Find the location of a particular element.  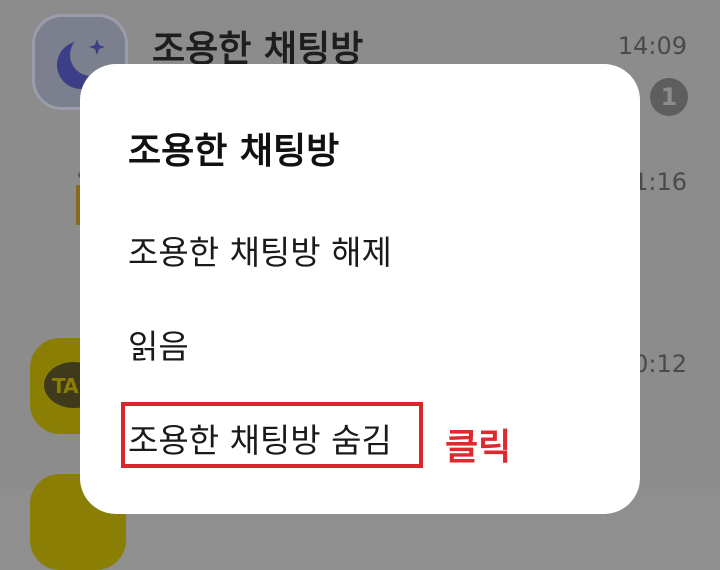

menu-item-unset-quiet-chatroom: 조용한 채팅방 해제 is located at coordinates (260, 250).